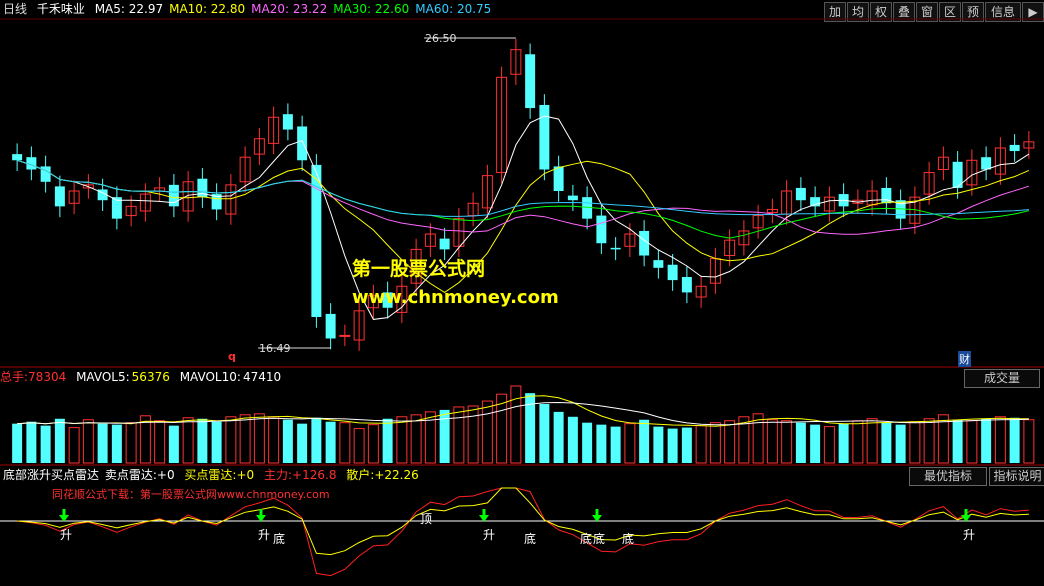 The width and height of the screenshot is (1044, 586). I want to click on signal-di-4: 底, so click(599, 539).